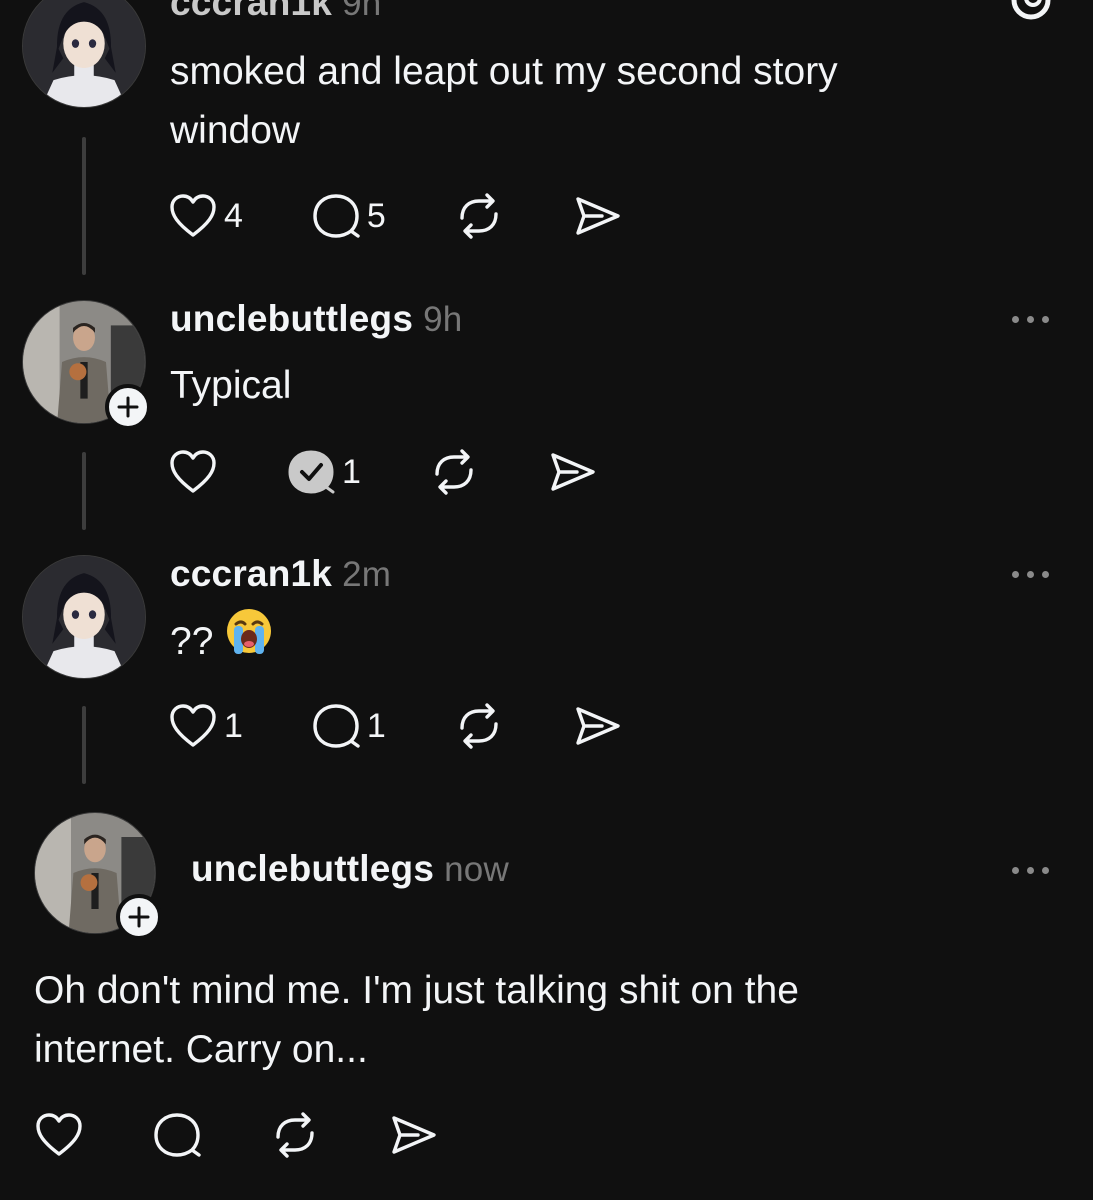 This screenshot has height=1200, width=1093. I want to click on reply-checked-icon, so click(311, 472).